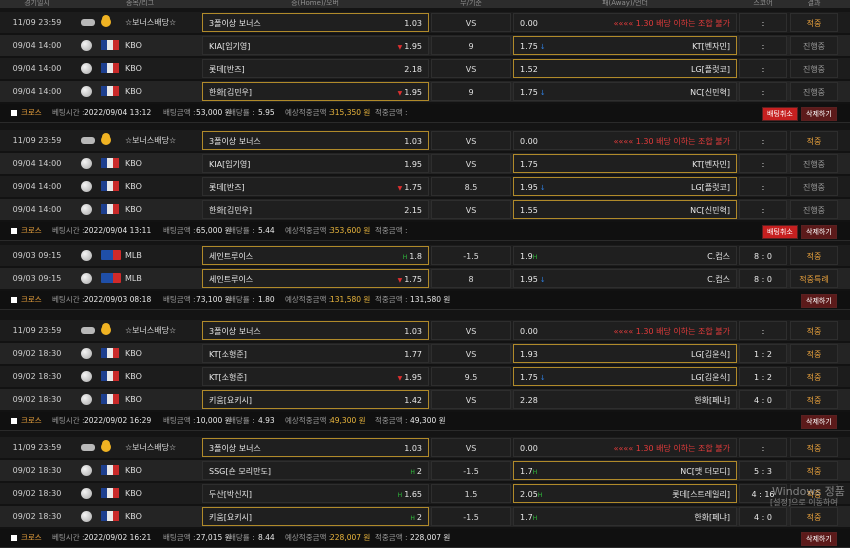 The width and height of the screenshot is (850, 548). I want to click on home-pick: 두산[박신지] H 1.65, so click(315, 493).